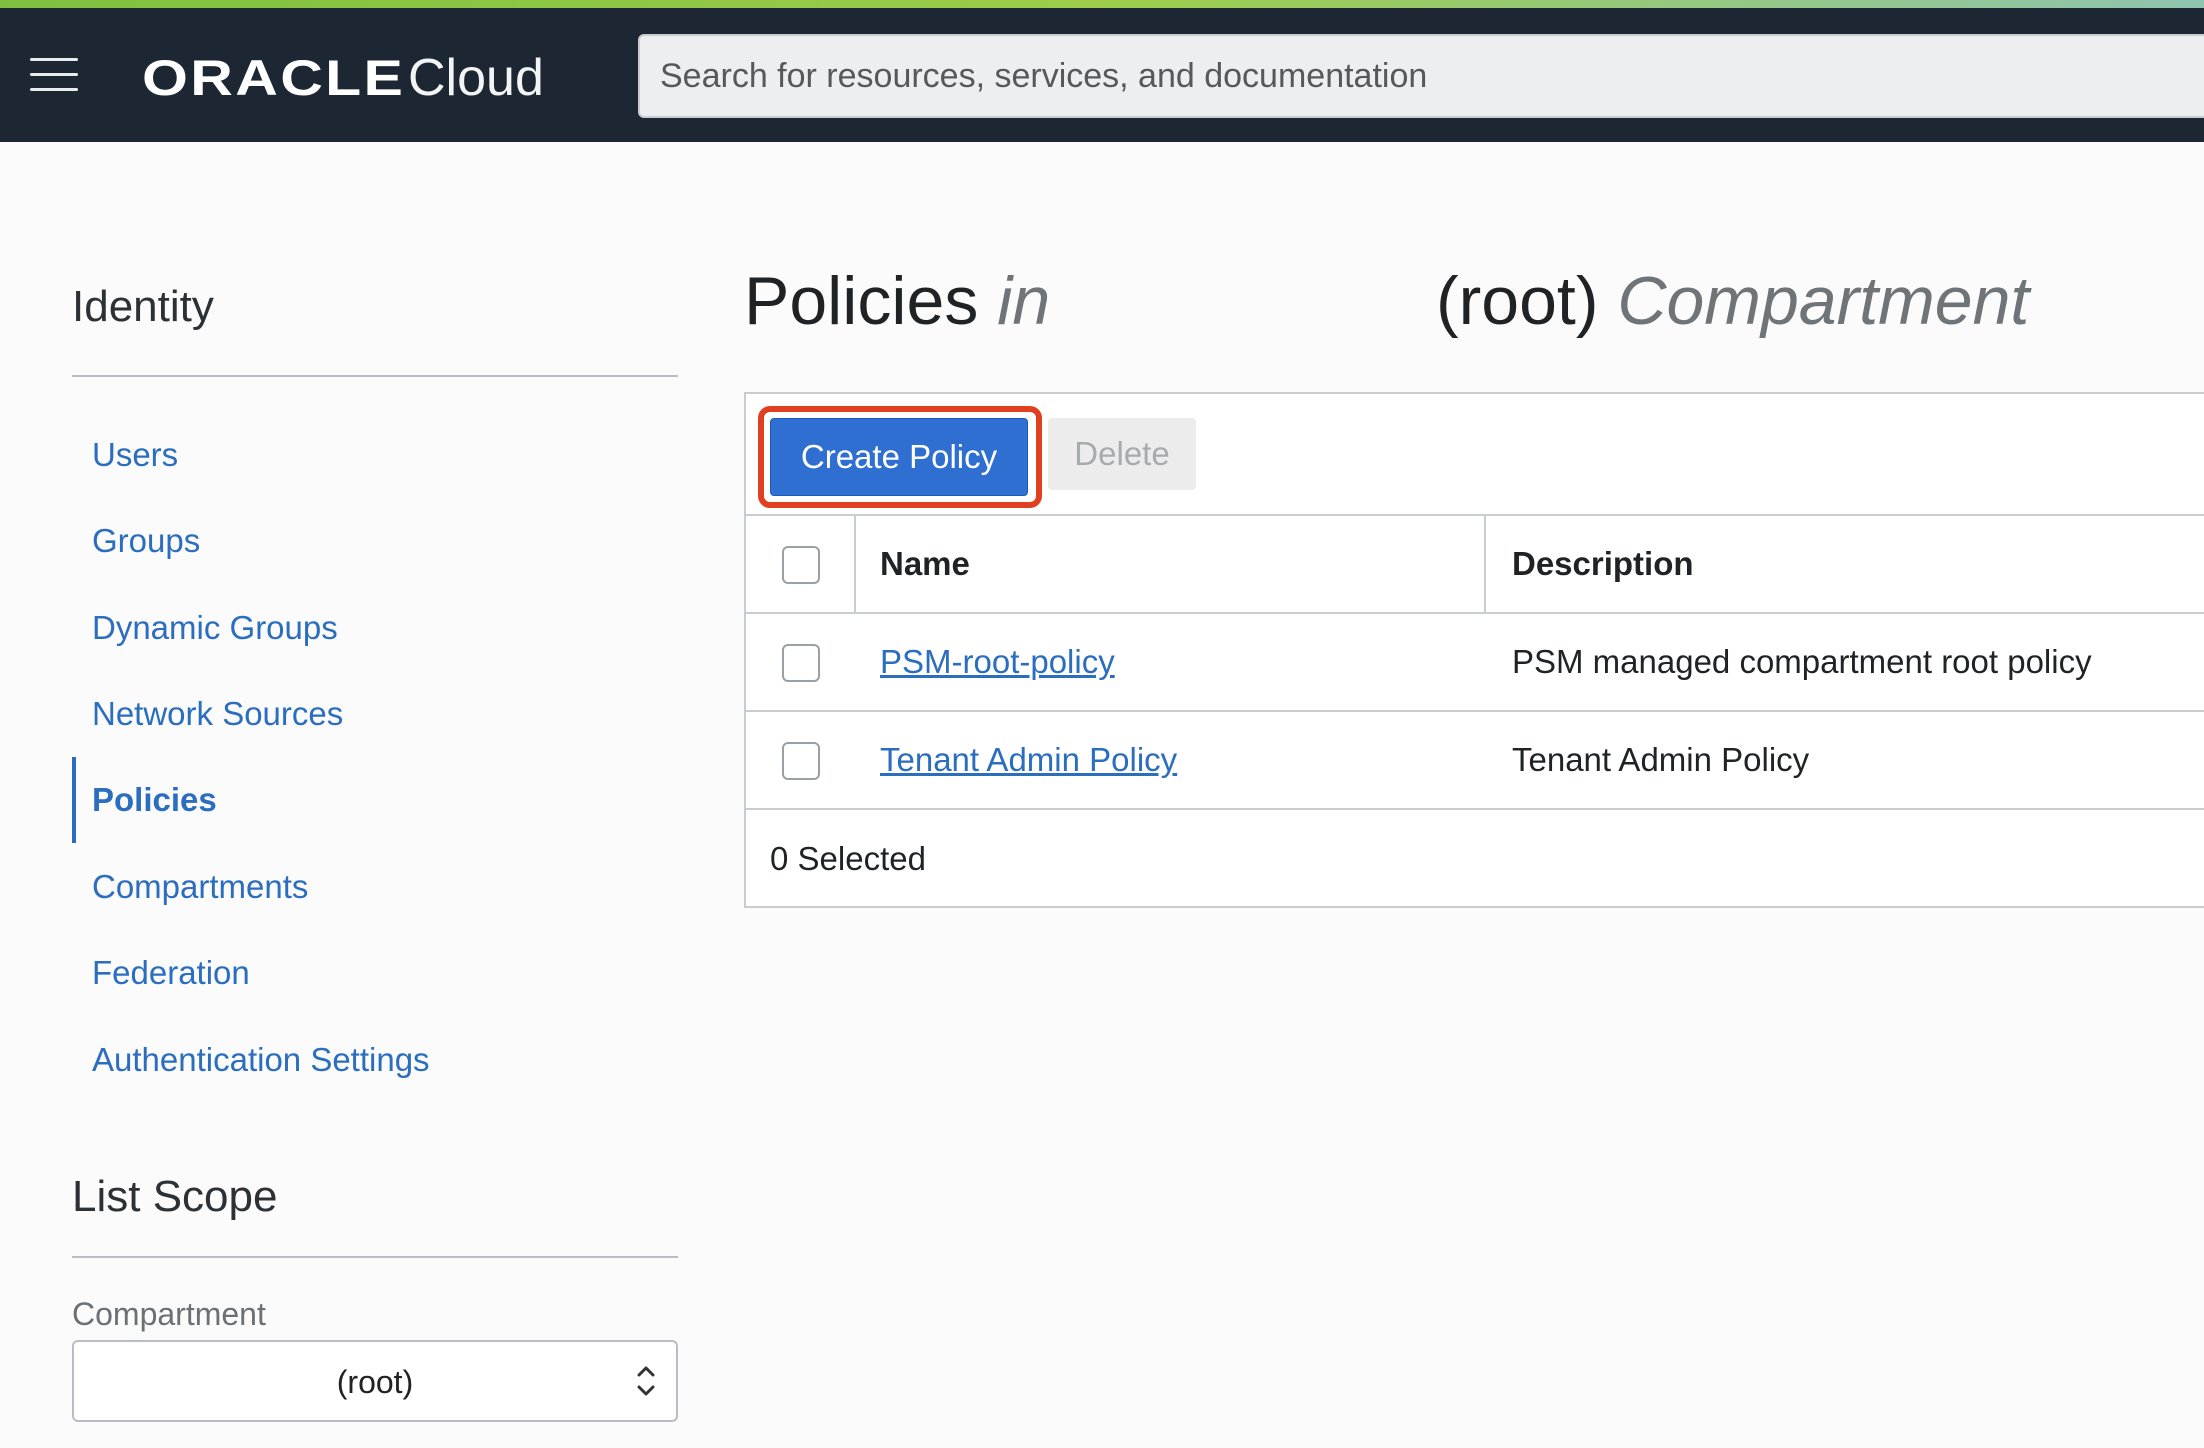  I want to click on list-scope-divider, so click(375, 1257).